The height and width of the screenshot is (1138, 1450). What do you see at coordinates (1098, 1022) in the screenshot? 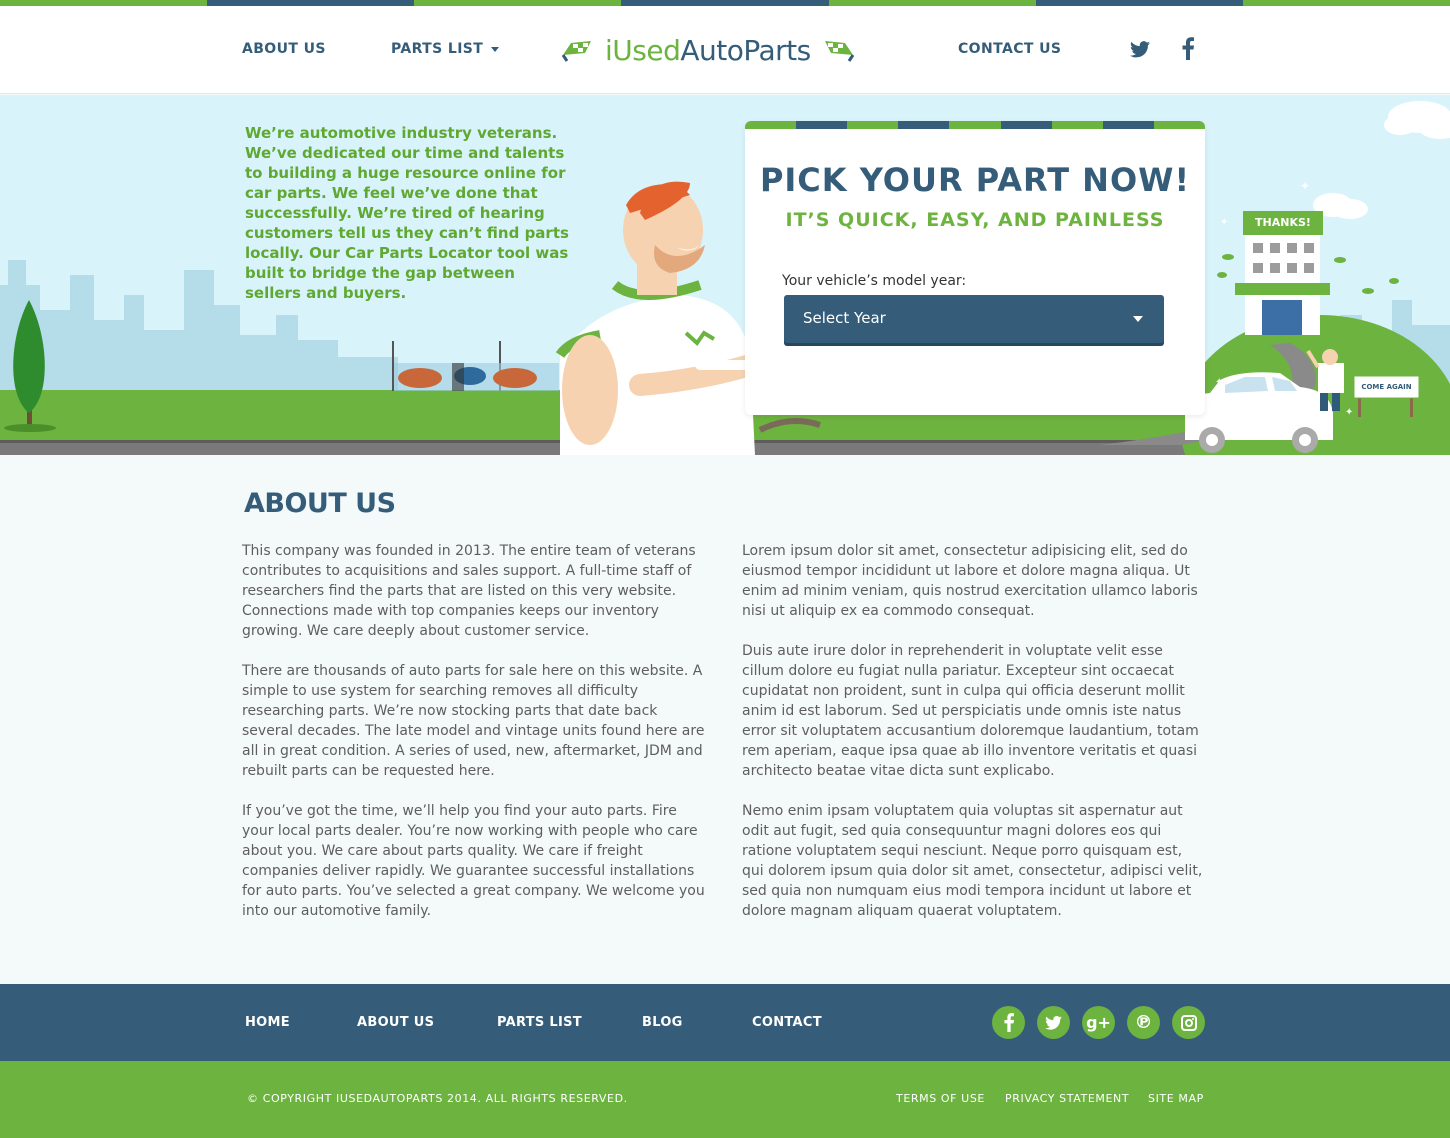
I see `google-plus-icon: g+` at bounding box center [1098, 1022].